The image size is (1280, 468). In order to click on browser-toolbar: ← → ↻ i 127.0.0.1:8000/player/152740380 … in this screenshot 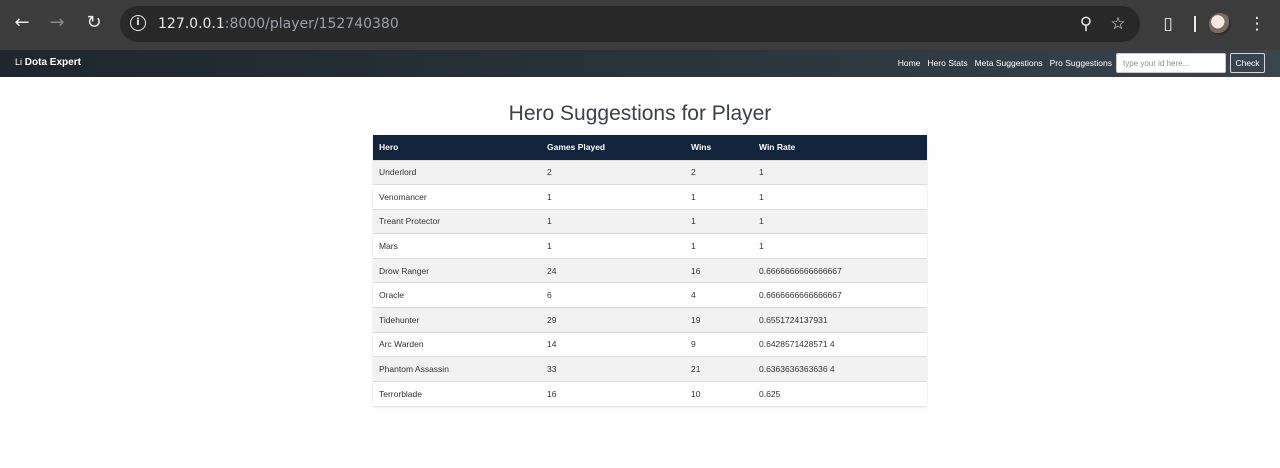, I will do `click(640, 25)`.